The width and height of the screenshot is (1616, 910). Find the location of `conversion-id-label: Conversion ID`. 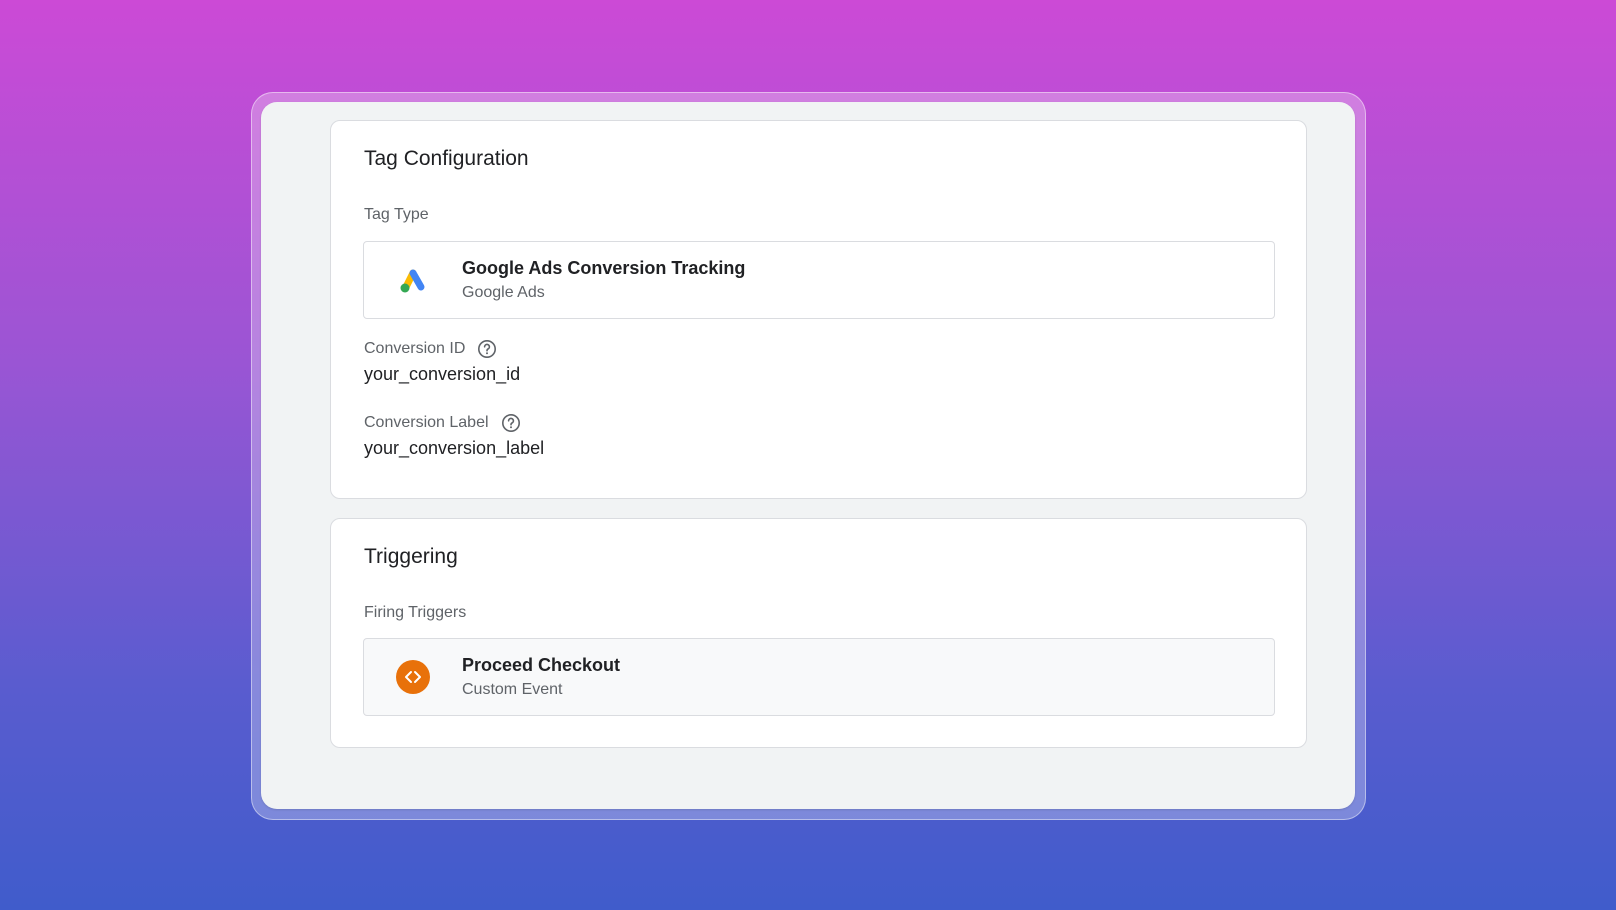

conversion-id-label: Conversion ID is located at coordinates (415, 348).